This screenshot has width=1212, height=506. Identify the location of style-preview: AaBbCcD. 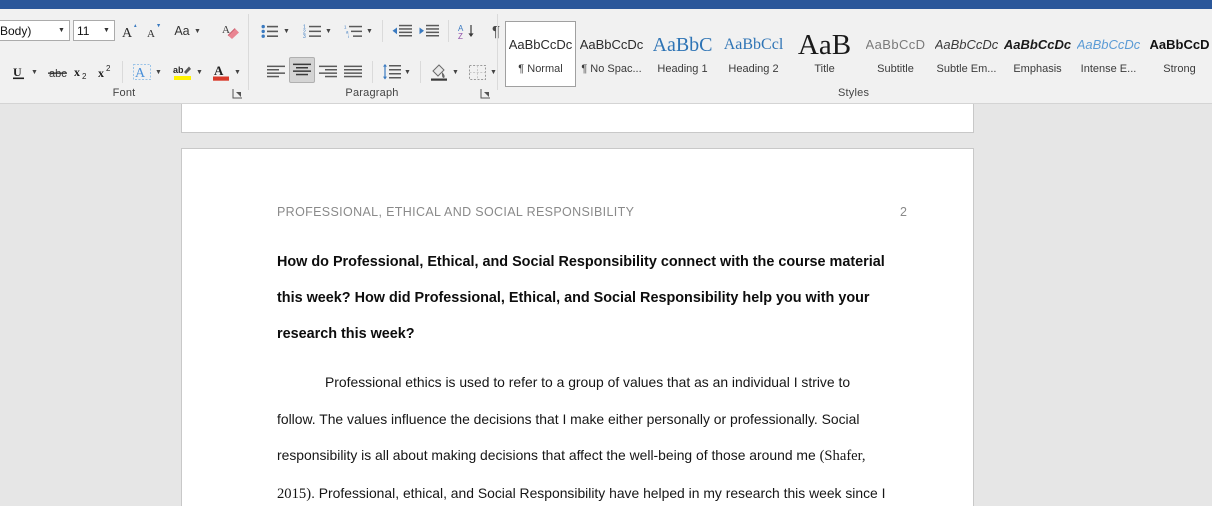
(1179, 44).